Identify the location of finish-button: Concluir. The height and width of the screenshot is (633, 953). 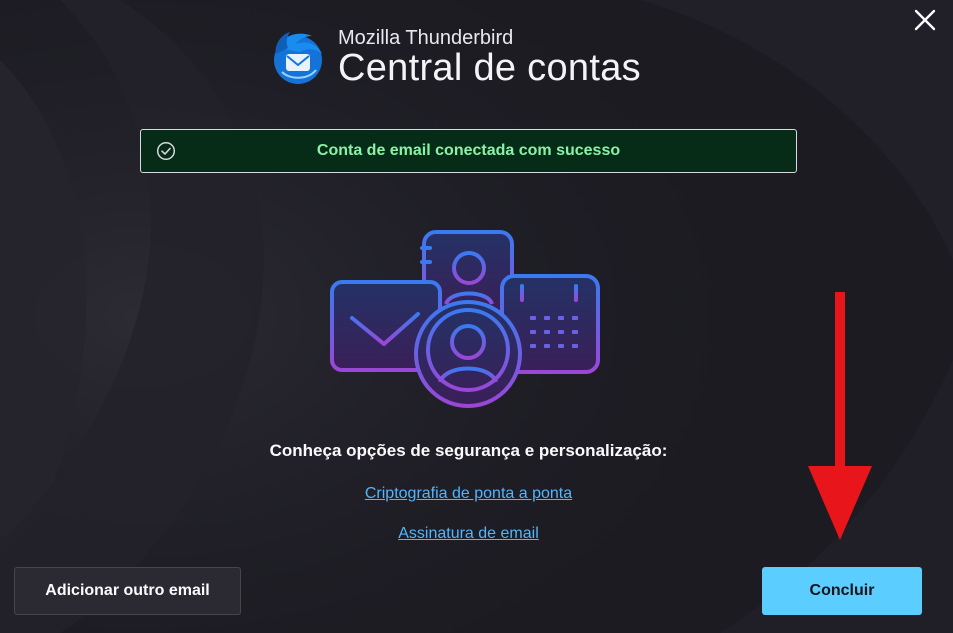
(842, 591).